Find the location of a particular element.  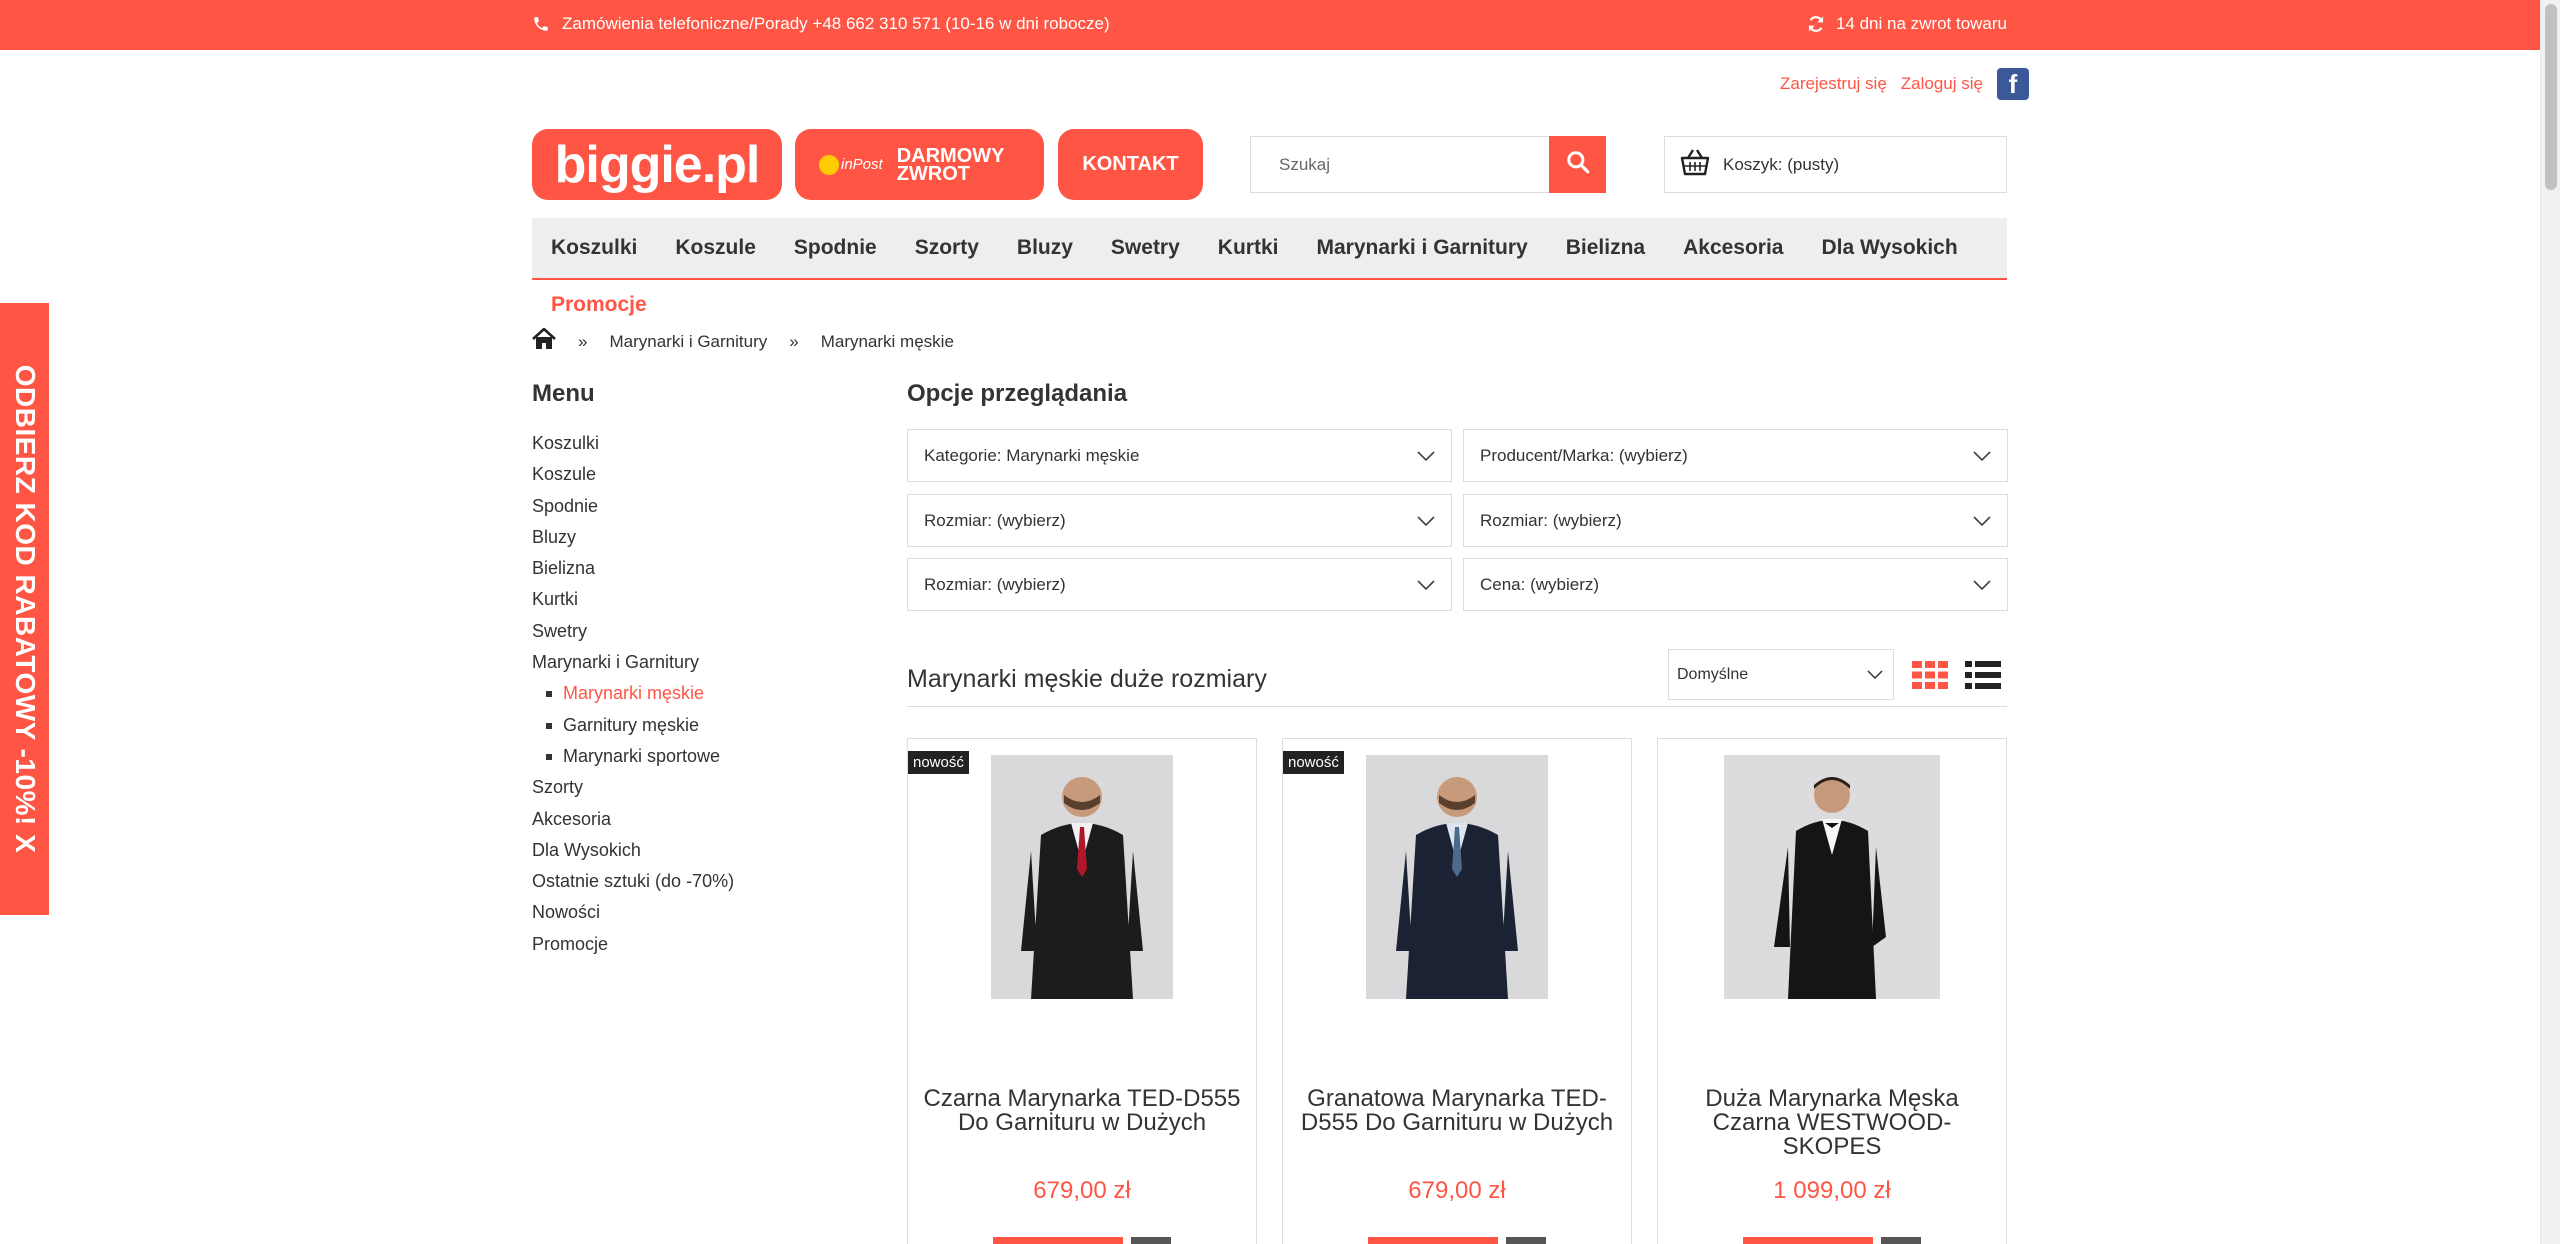

sidebar-item-koszule: Koszule is located at coordinates (697, 474).